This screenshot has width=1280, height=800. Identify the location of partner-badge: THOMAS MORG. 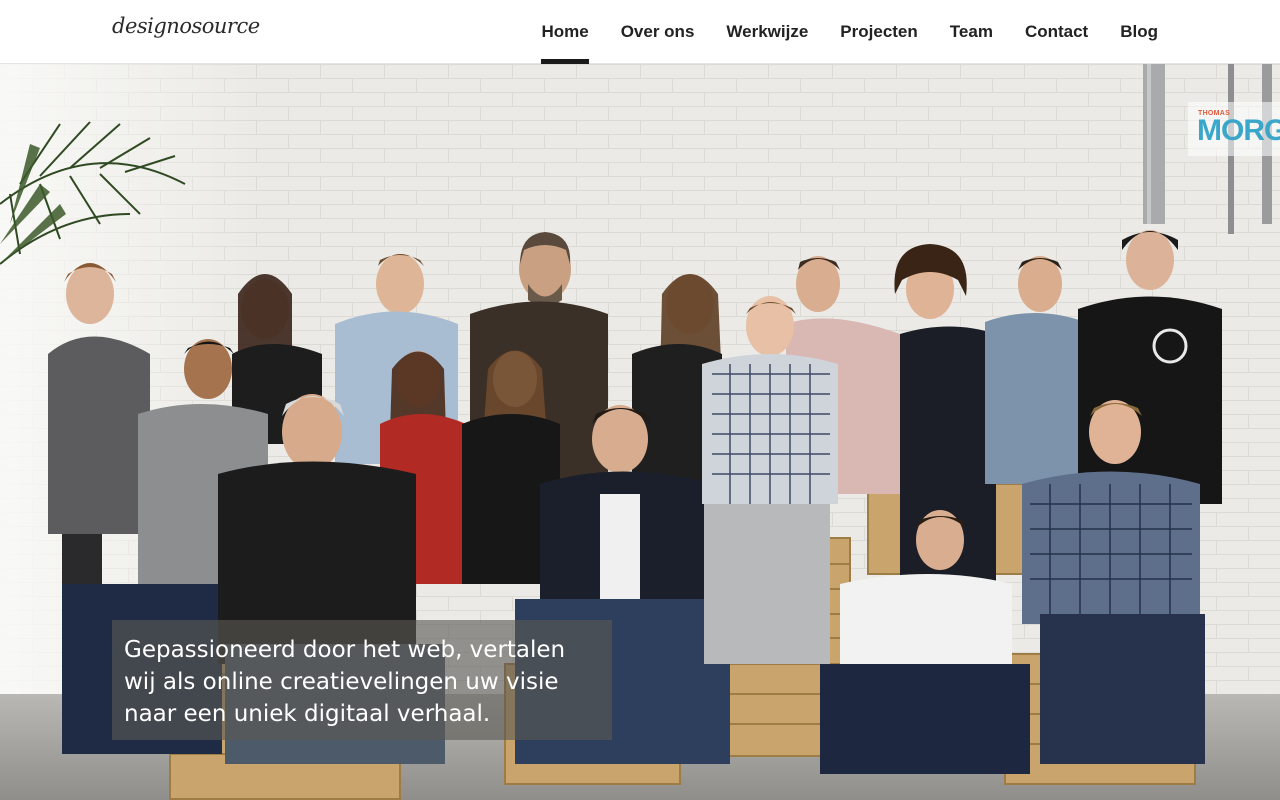
(1234, 129).